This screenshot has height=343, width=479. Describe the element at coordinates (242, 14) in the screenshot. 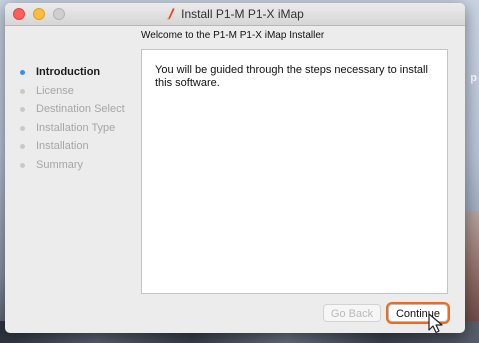

I see `window-title: Install P1-M P1-X iMap` at that location.